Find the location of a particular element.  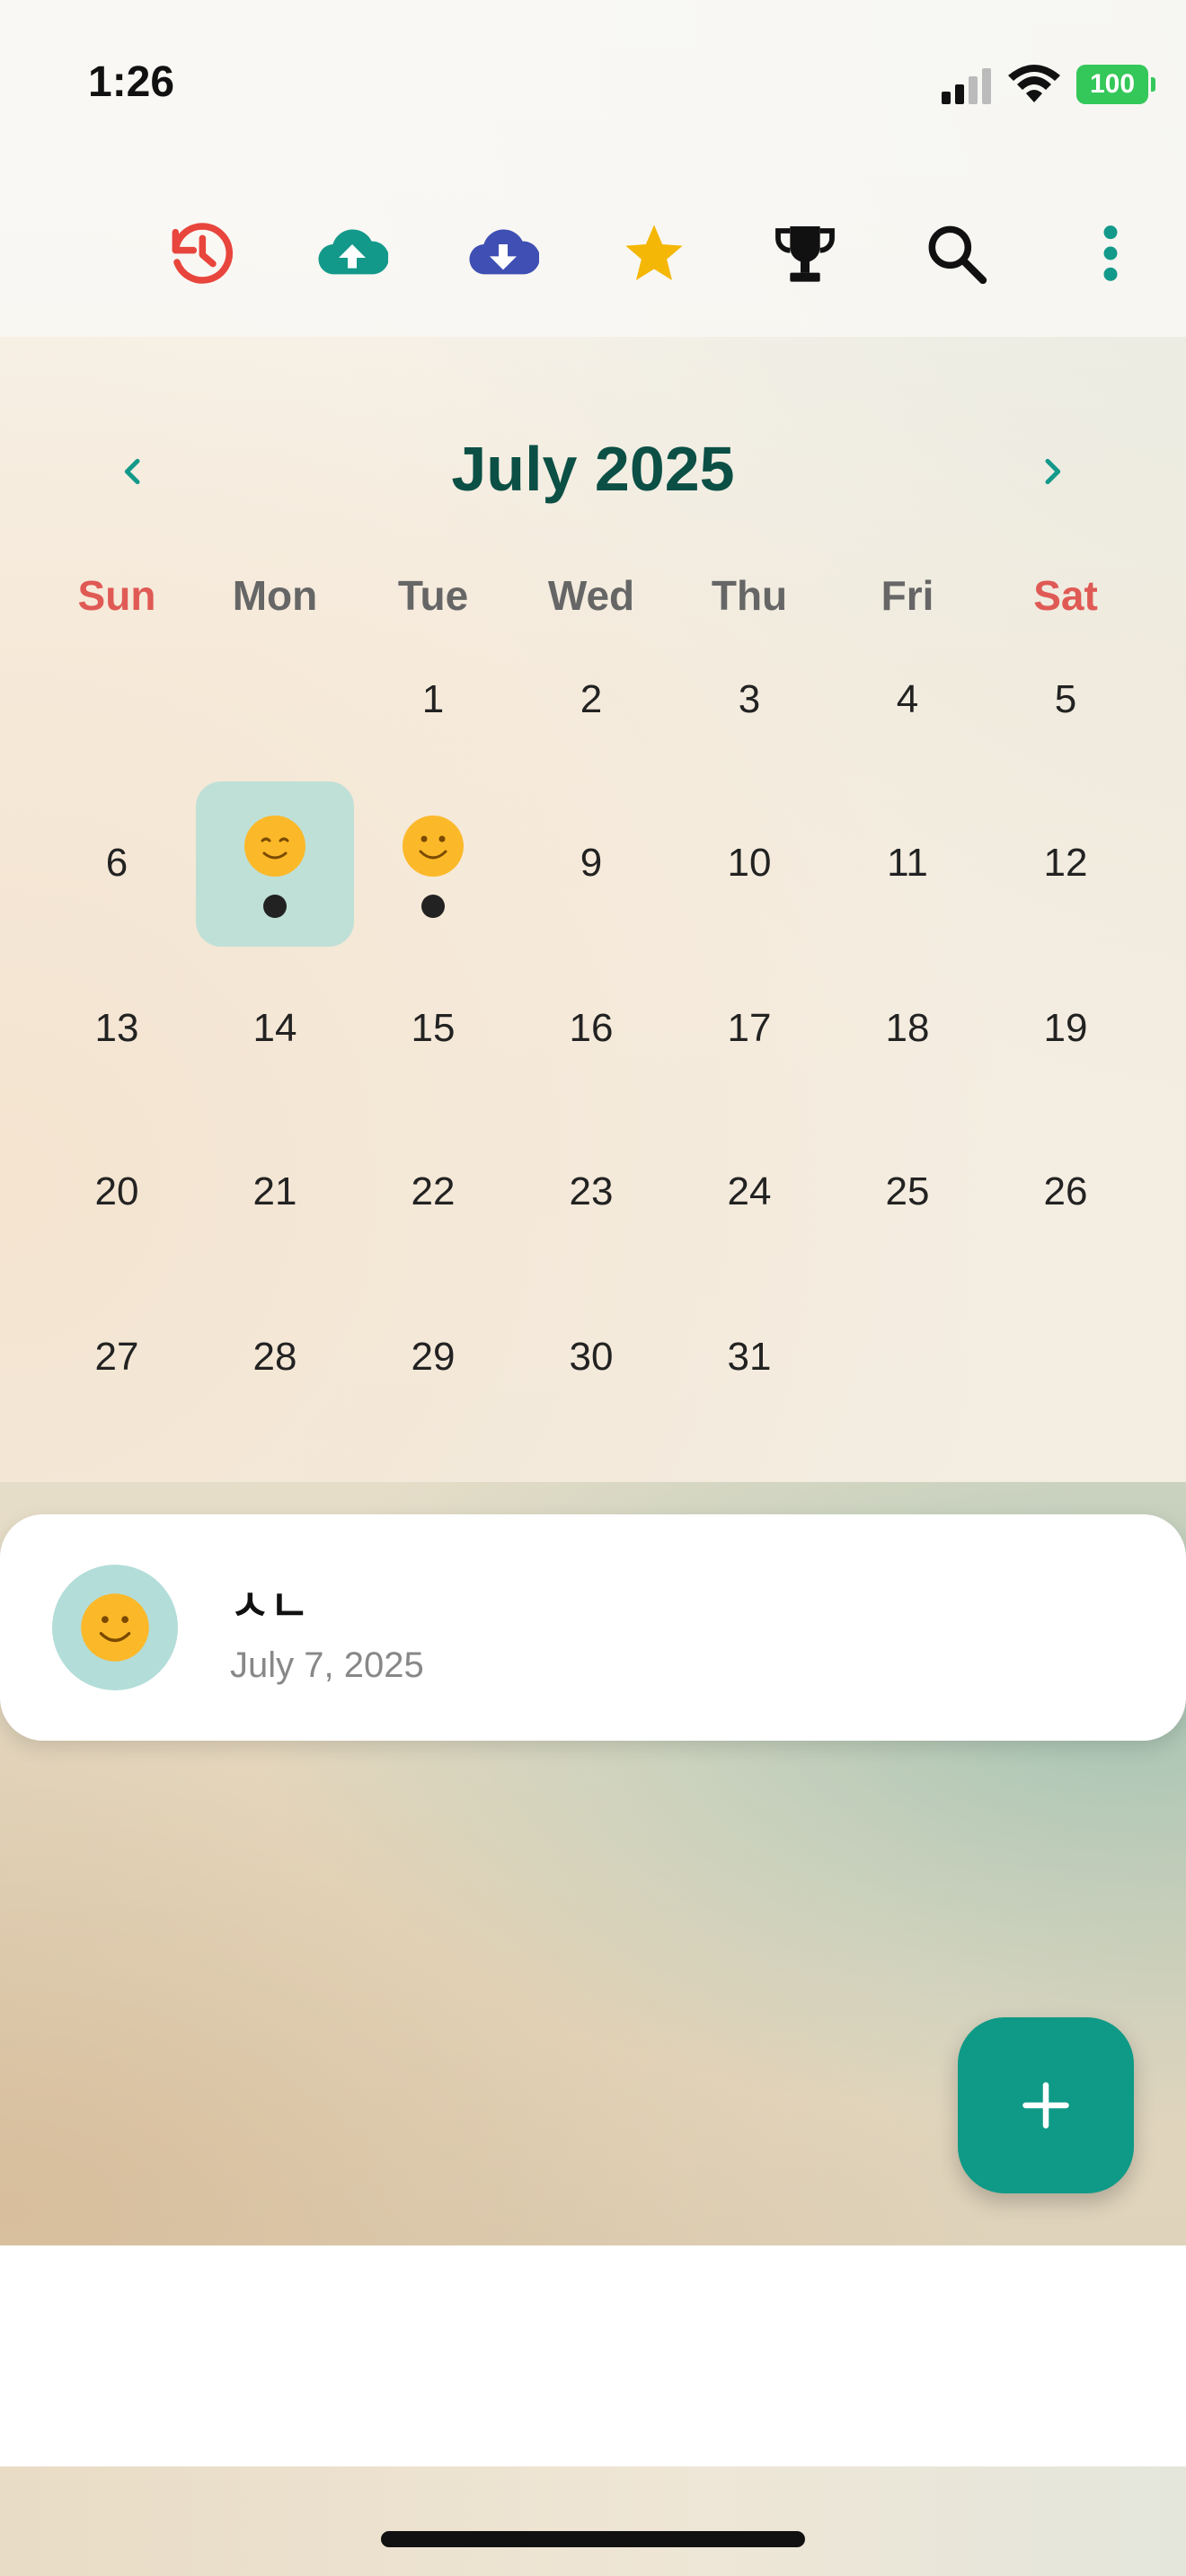

day-cell: 27 is located at coordinates (117, 1357).